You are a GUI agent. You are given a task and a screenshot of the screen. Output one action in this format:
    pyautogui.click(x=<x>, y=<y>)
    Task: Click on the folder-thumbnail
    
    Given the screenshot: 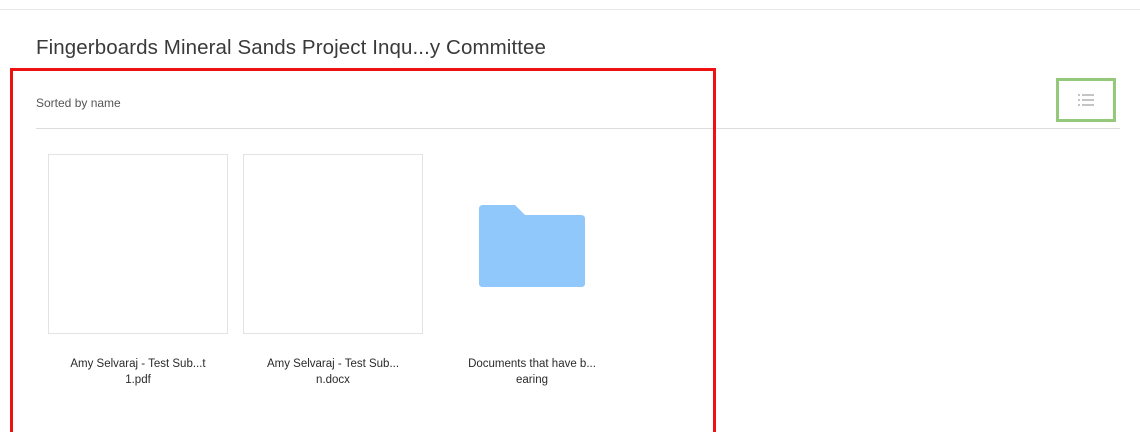 What is the action you would take?
    pyautogui.click(x=532, y=244)
    